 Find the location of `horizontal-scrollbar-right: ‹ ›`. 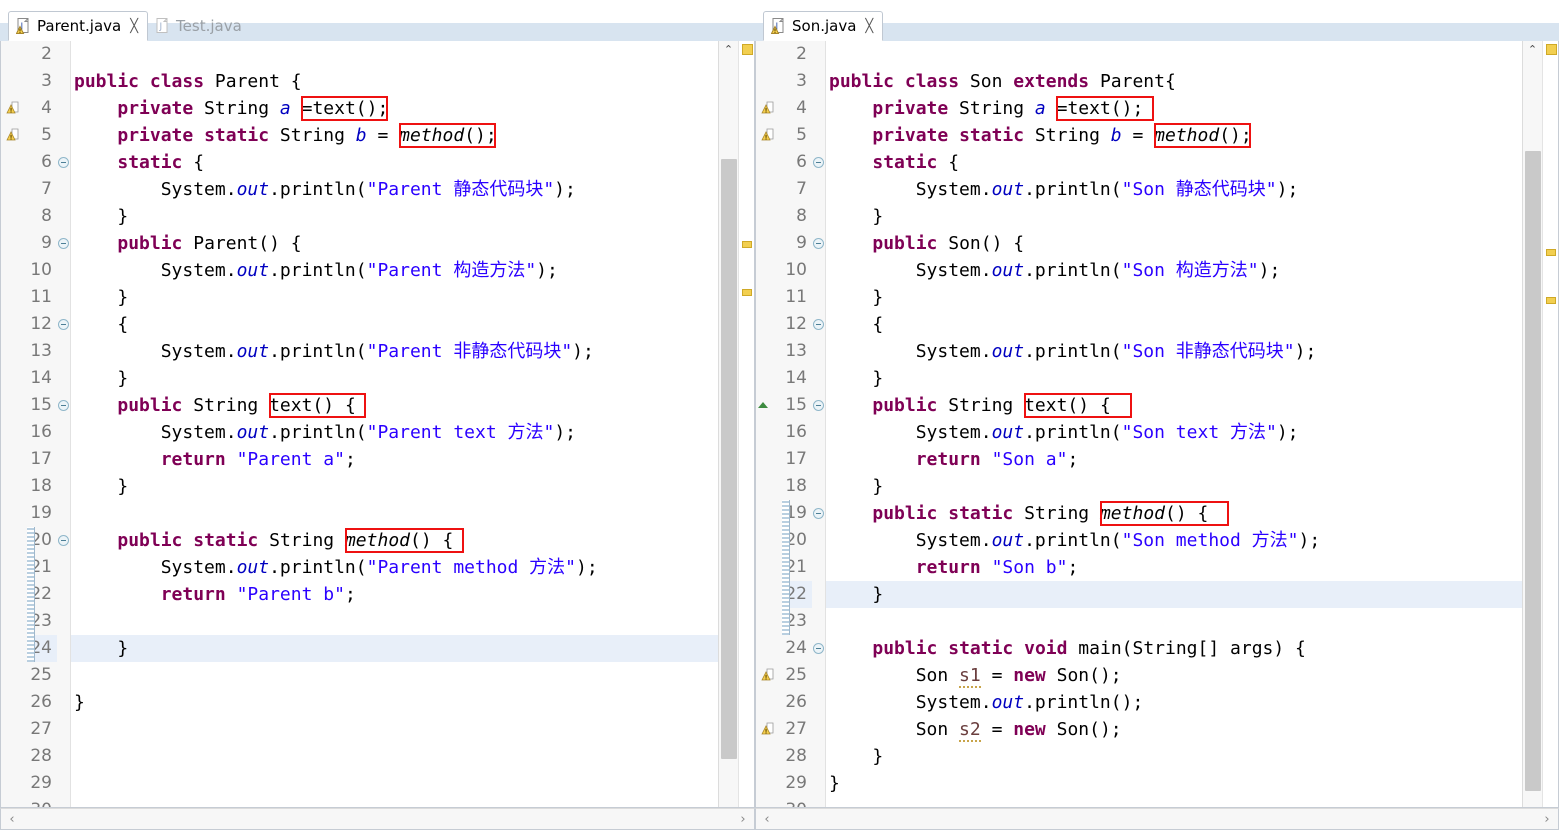

horizontal-scrollbar-right: ‹ › is located at coordinates (1157, 819).